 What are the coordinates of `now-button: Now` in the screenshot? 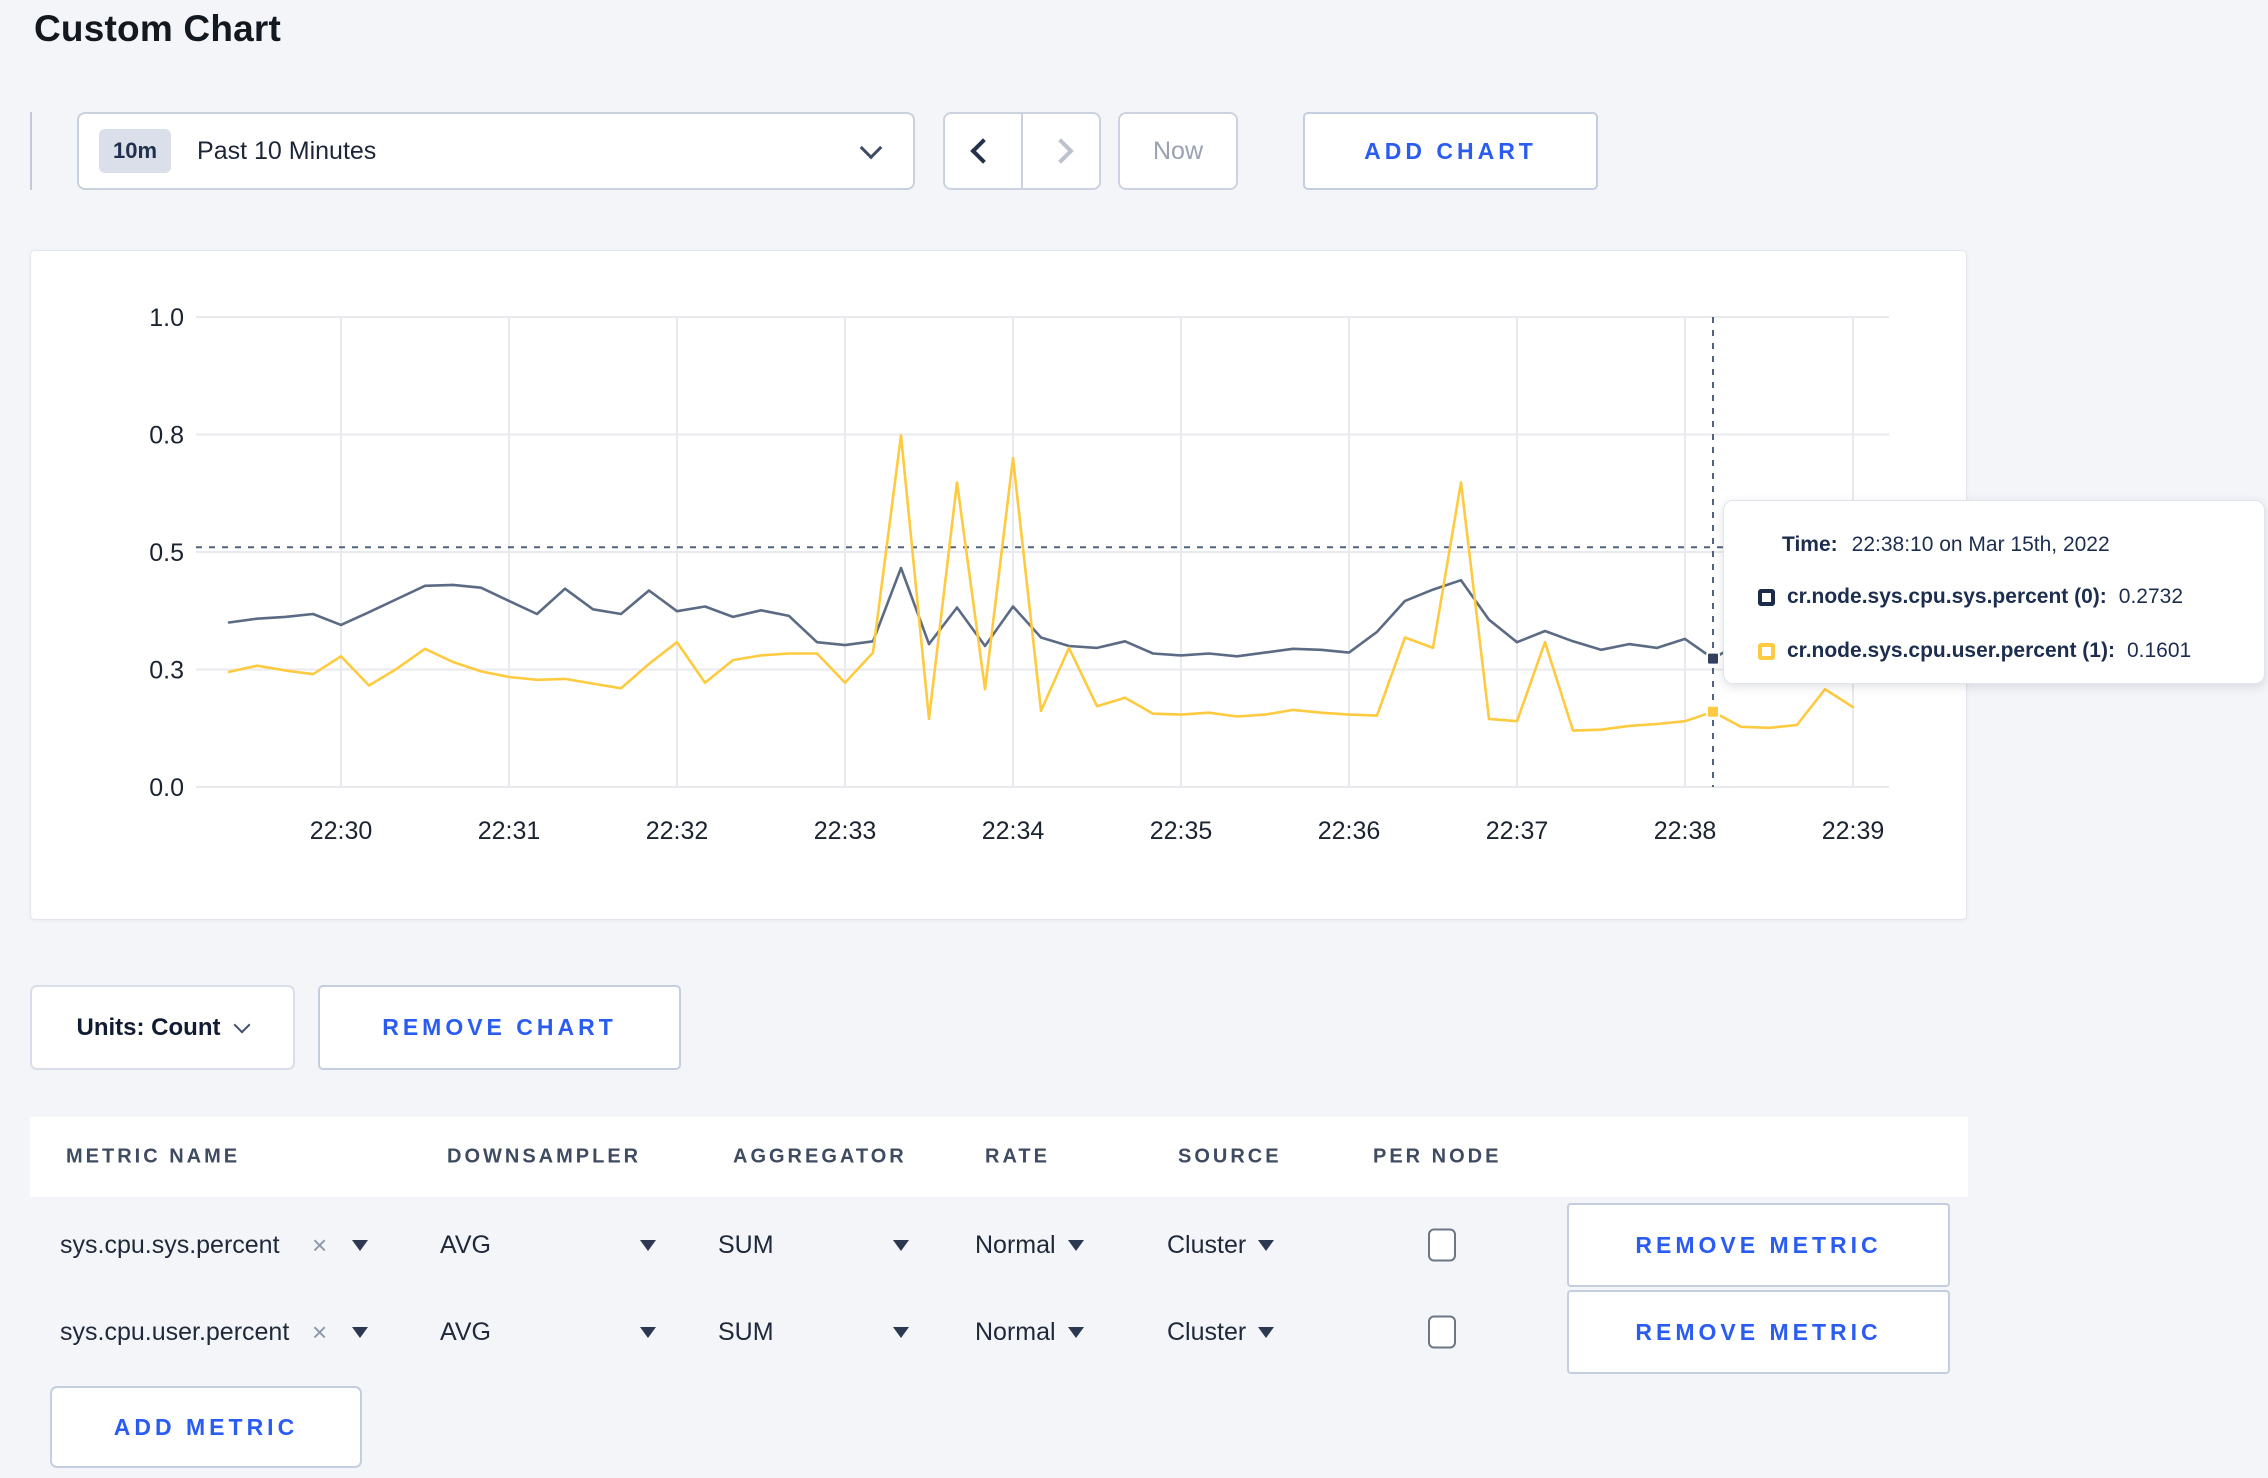 It's located at (1178, 151).